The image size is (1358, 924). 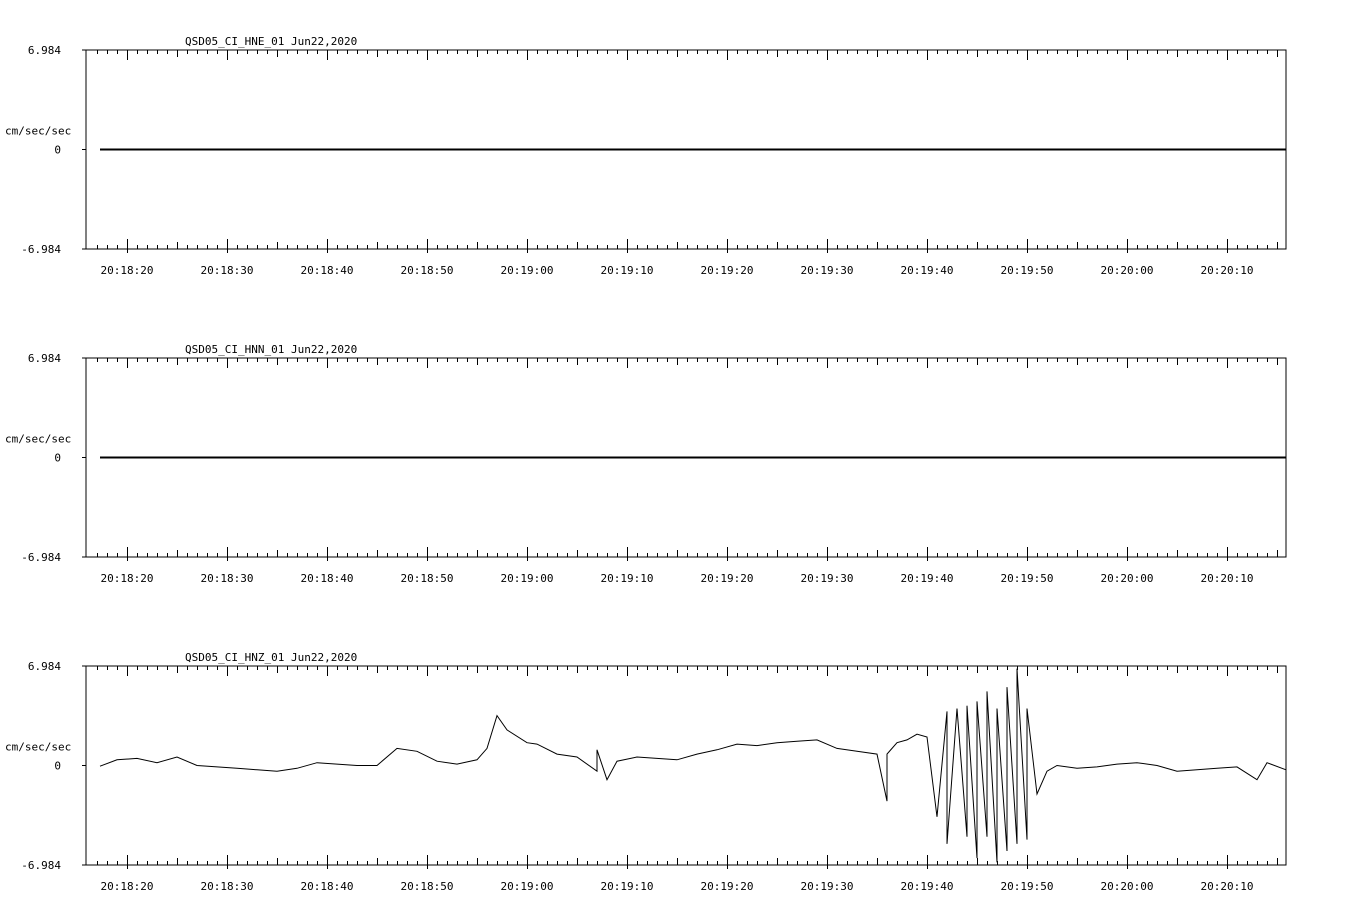 What do you see at coordinates (271, 349) in the screenshot?
I see `chart-title: QSD05_CI_HNN_01 Jun22,2020` at bounding box center [271, 349].